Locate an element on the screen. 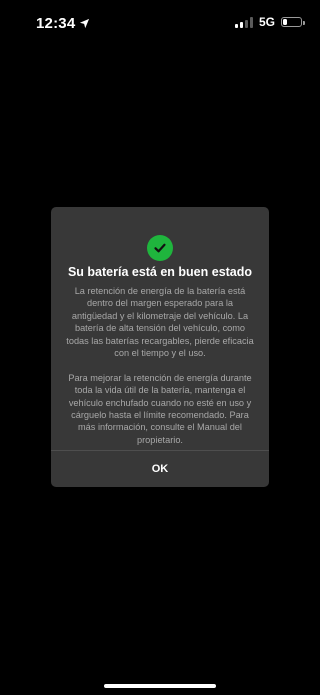  battery-level-fill is located at coordinates (285, 22).